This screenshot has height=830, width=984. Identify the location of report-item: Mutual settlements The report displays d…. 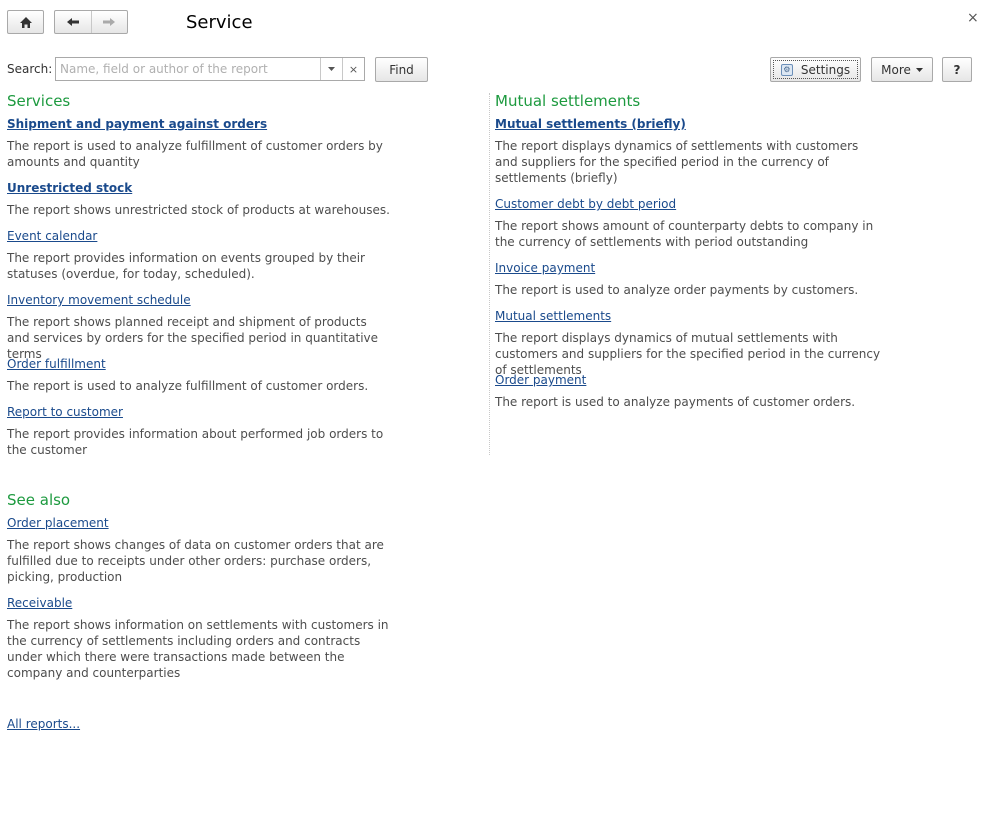
(695, 343).